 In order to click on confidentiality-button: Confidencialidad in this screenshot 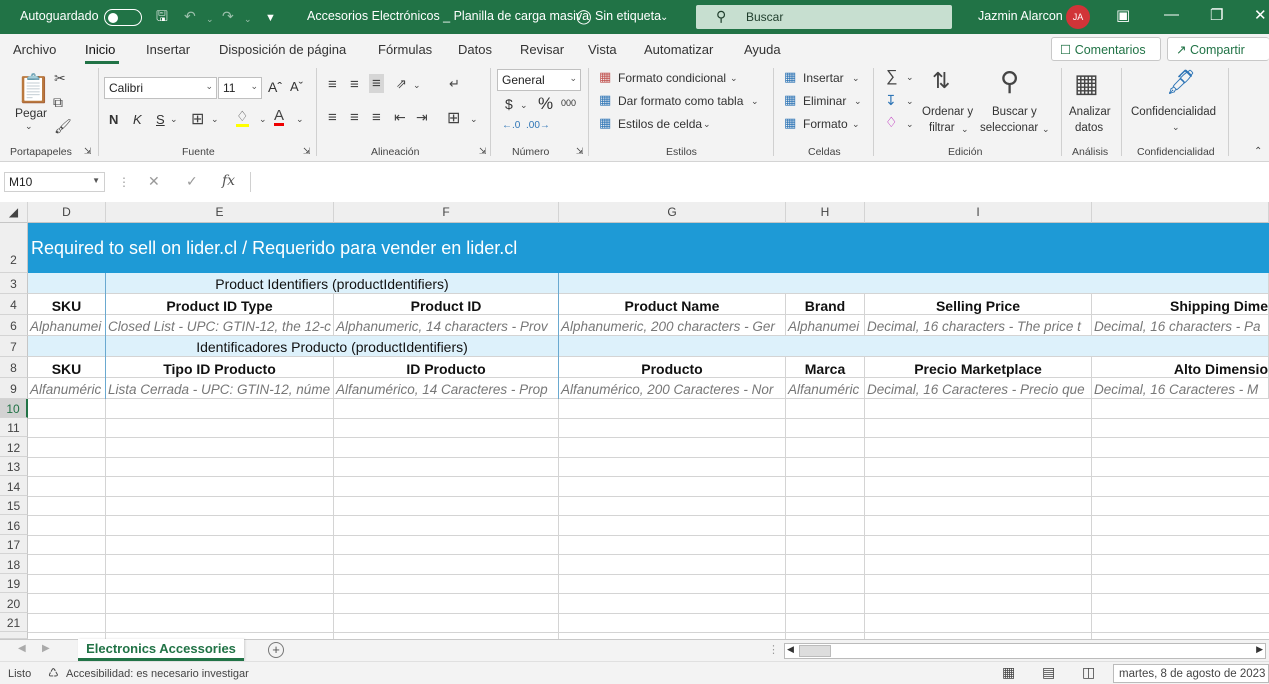, I will do `click(1173, 112)`.